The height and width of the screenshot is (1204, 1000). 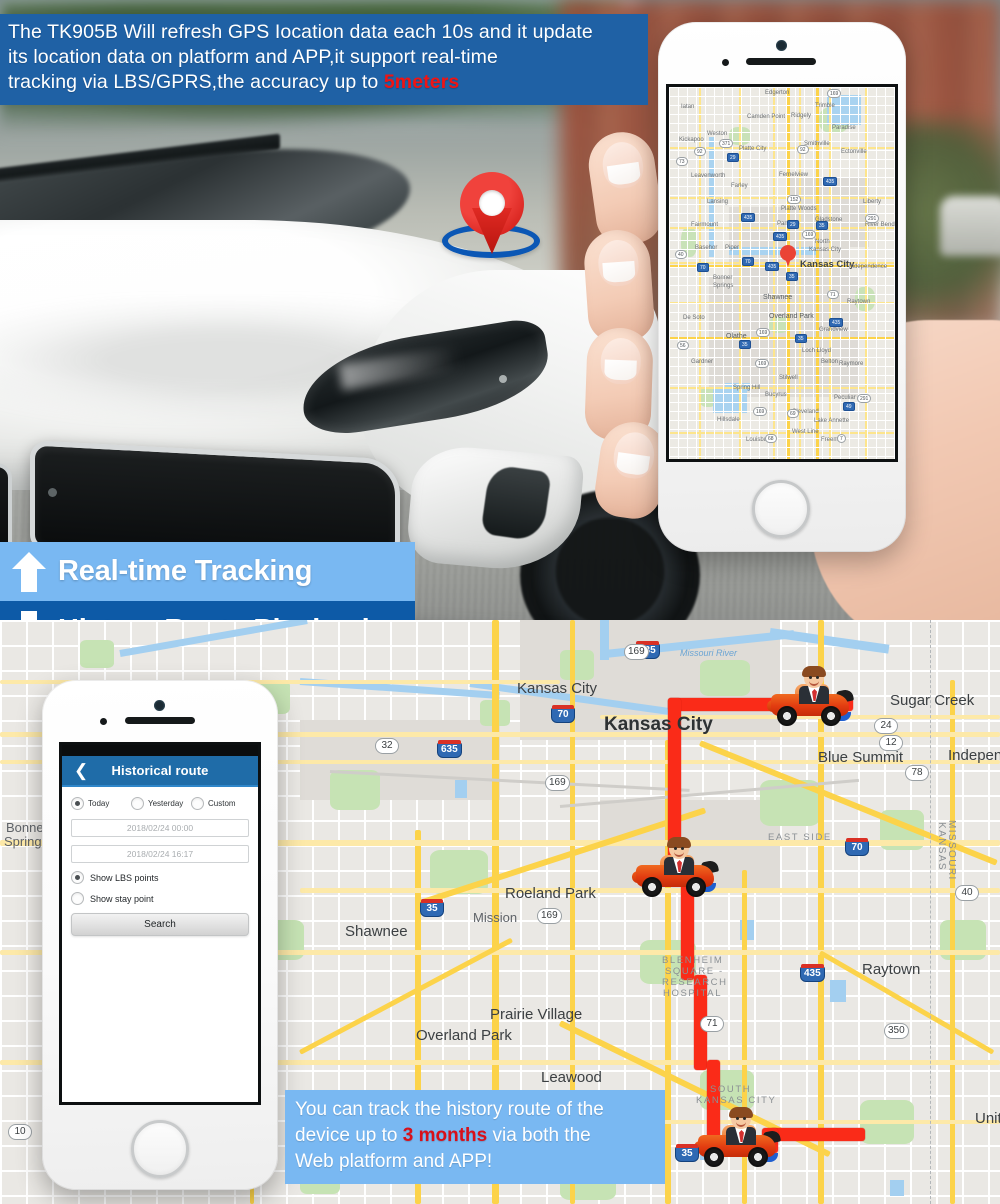 I want to click on map-place-label: Piper, so click(x=732, y=248).